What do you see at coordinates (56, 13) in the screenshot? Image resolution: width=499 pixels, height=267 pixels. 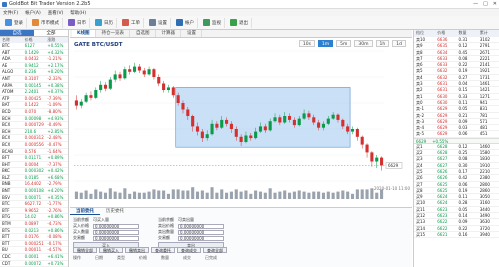 I see `menu-view: 查看(V)` at bounding box center [56, 13].